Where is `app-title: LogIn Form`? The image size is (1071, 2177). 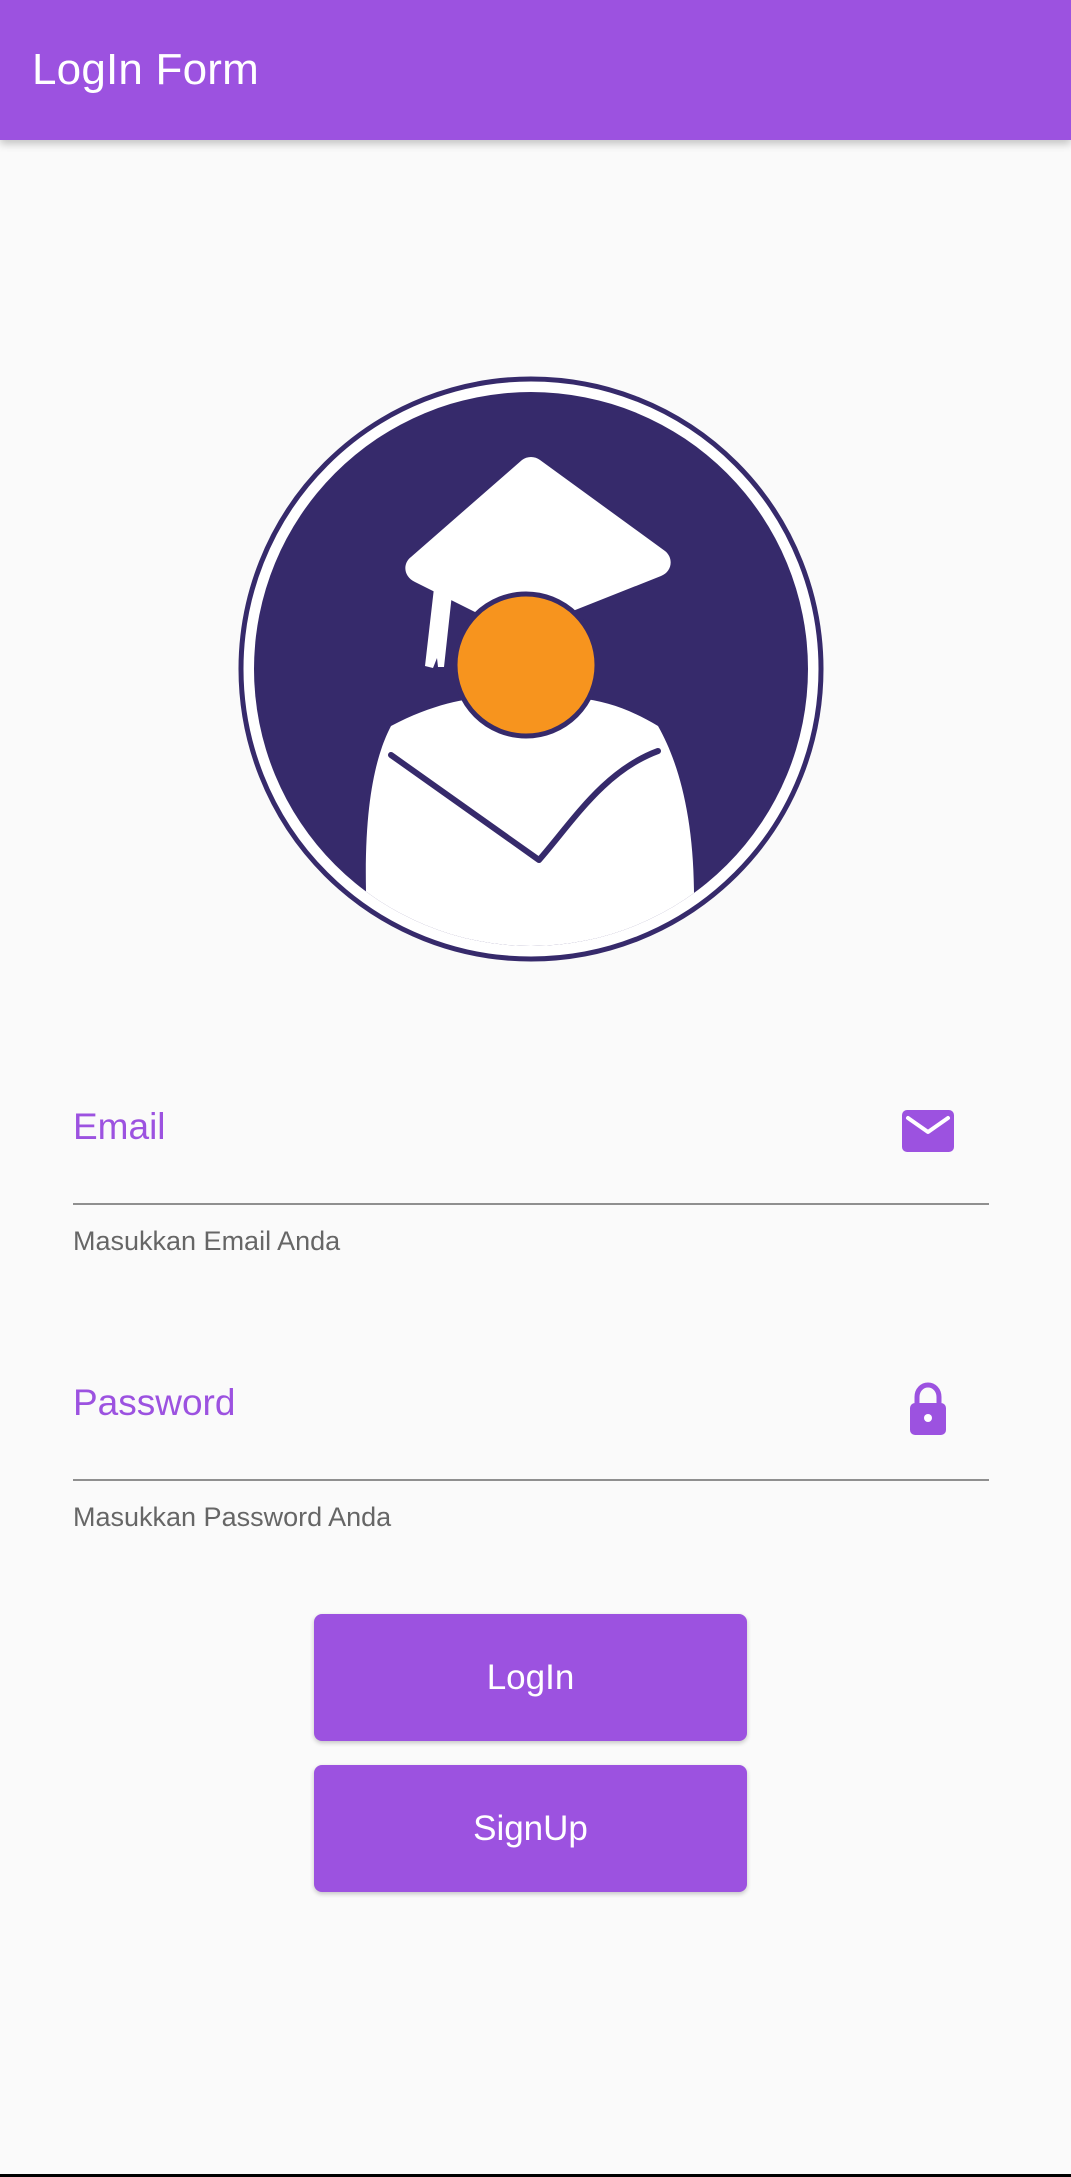 app-title: LogIn Form is located at coordinates (145, 69).